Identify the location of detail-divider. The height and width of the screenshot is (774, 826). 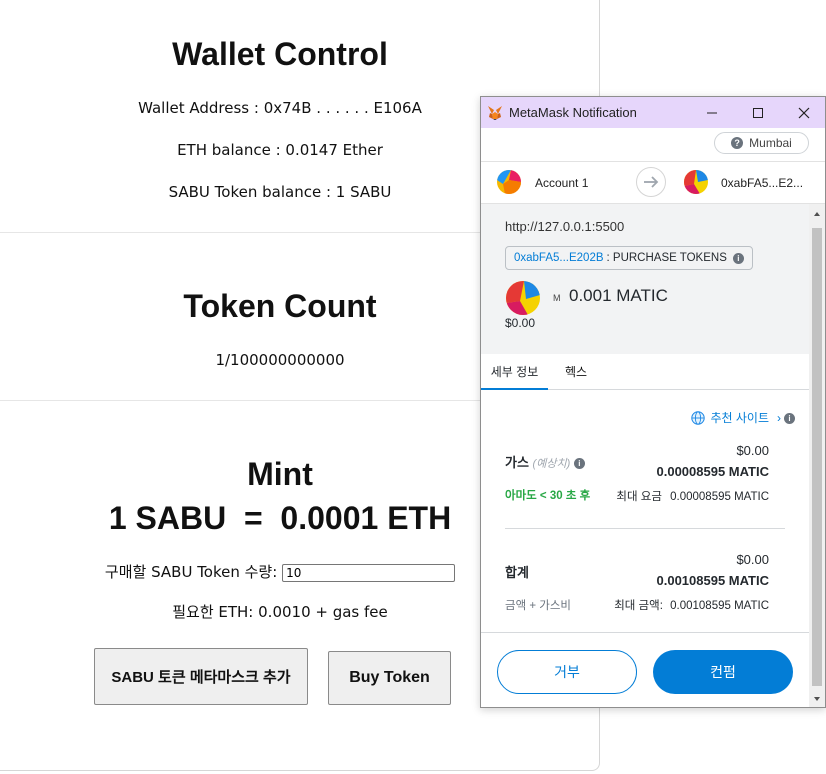
(645, 528).